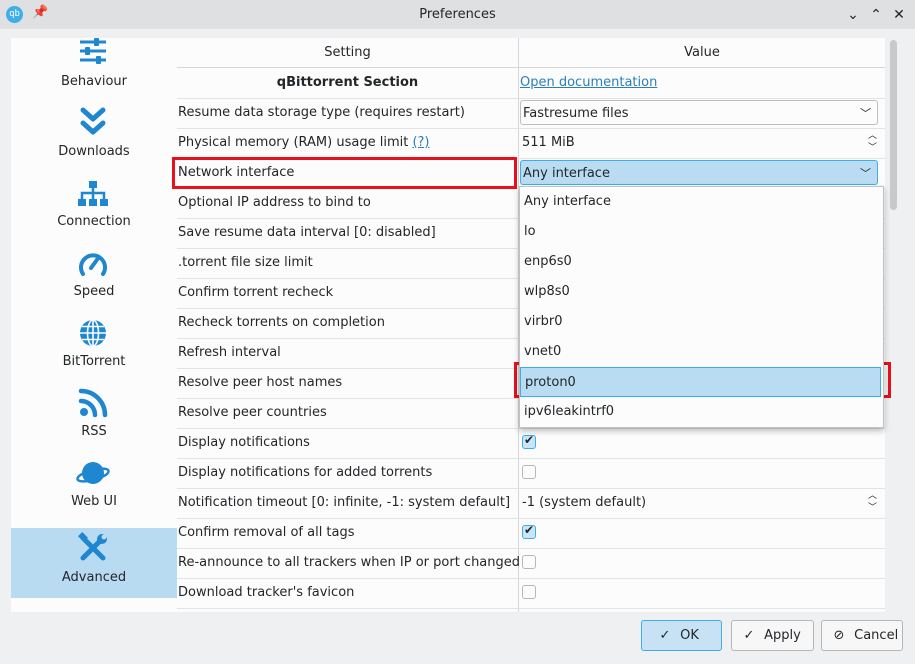 Image resolution: width=915 pixels, height=664 pixels. Describe the element at coordinates (702, 53) in the screenshot. I see `column-header-value: Value` at that location.